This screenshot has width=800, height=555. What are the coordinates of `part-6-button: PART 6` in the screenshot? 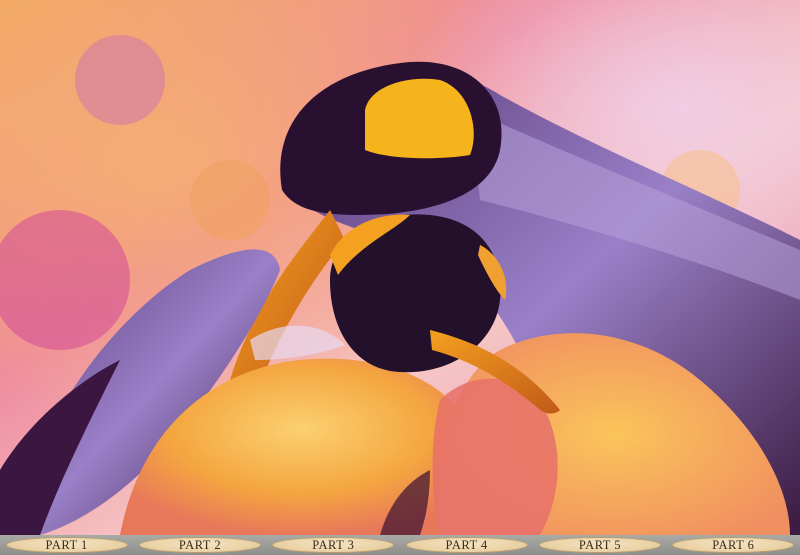 It's located at (733, 545).